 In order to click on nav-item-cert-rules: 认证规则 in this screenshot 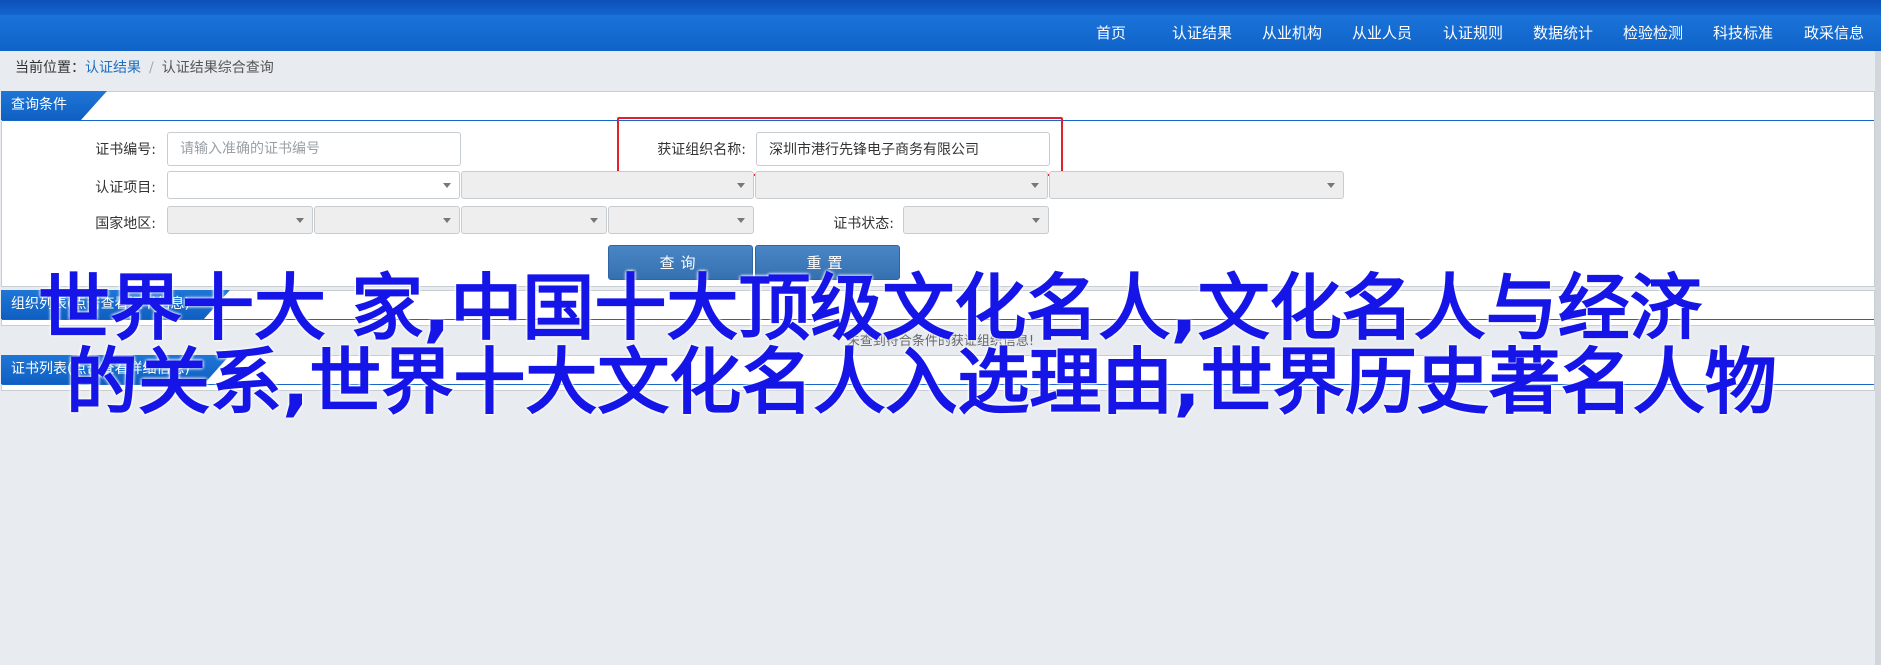, I will do `click(1473, 33)`.